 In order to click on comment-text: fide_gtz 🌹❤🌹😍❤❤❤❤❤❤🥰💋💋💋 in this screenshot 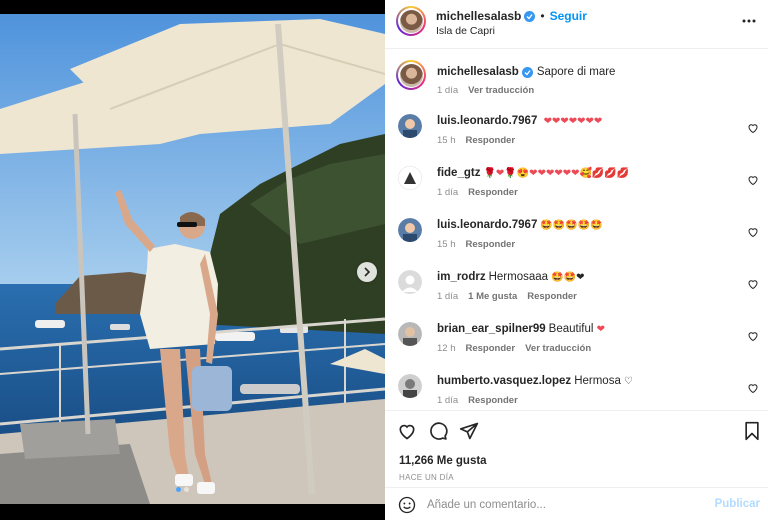, I will do `click(533, 173)`.